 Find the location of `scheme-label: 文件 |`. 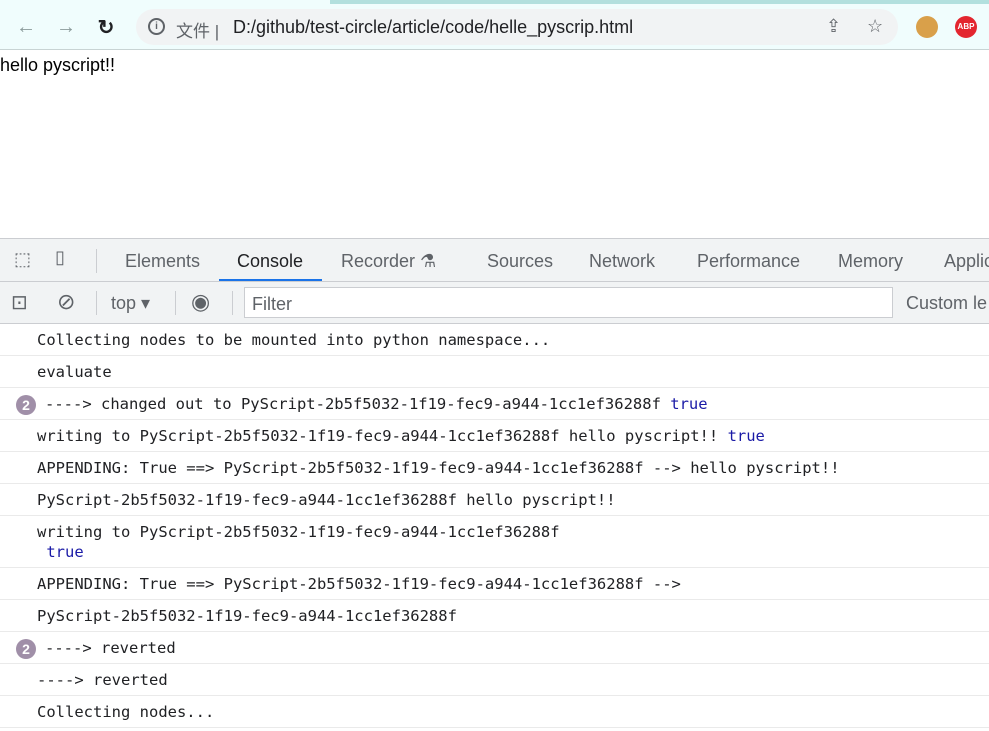

scheme-label: 文件 | is located at coordinates (198, 31).